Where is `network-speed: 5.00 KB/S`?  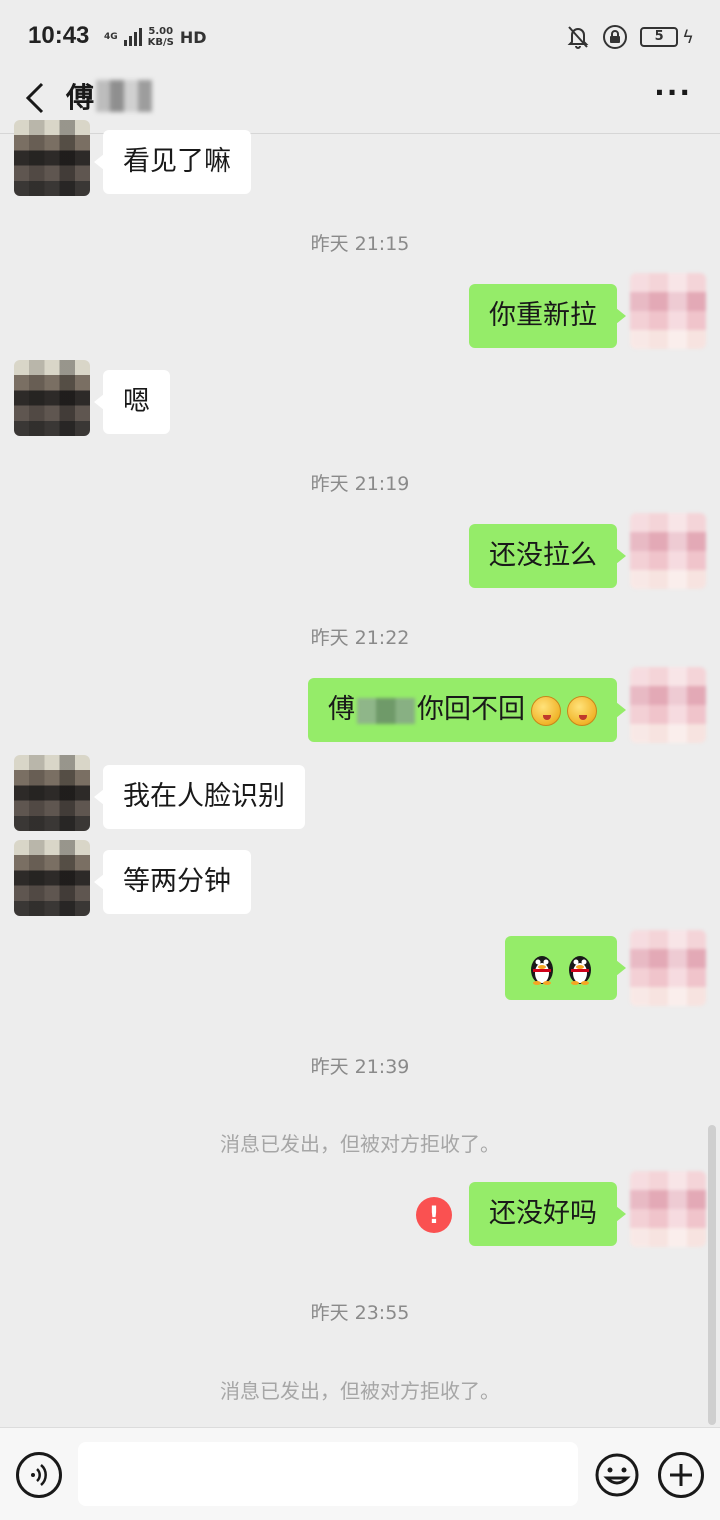 network-speed: 5.00 KB/S is located at coordinates (161, 37).